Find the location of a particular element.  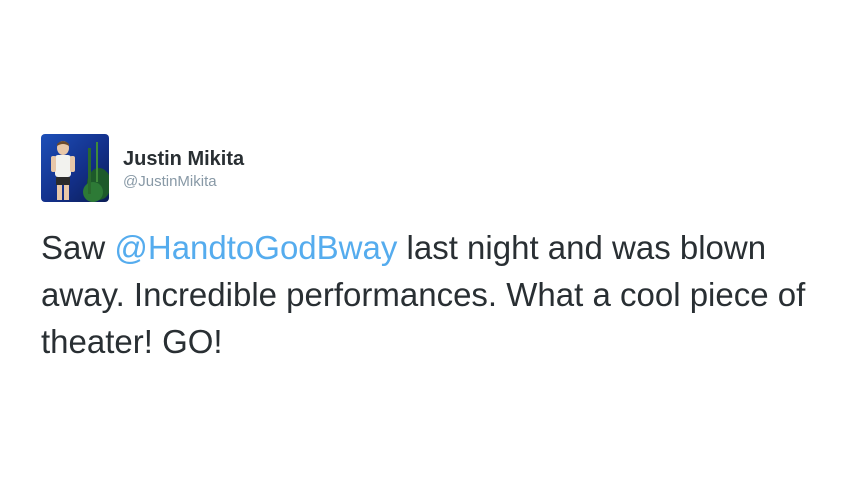

user-block: Justin Mikita @JustinMikita is located at coordinates (183, 163).